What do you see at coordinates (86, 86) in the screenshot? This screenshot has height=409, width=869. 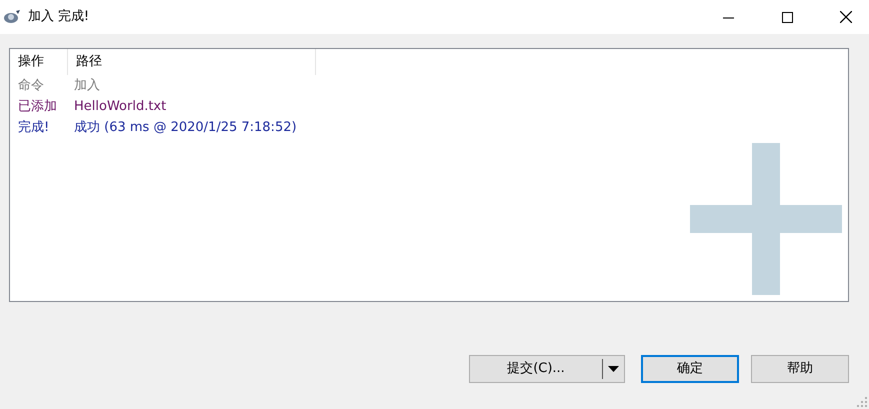 I see `path-cell-text: 加入` at bounding box center [86, 86].